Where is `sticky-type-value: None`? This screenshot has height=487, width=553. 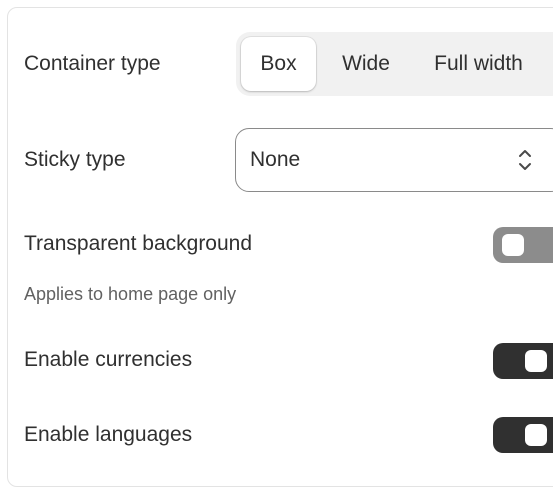
sticky-type-value: None is located at coordinates (275, 159).